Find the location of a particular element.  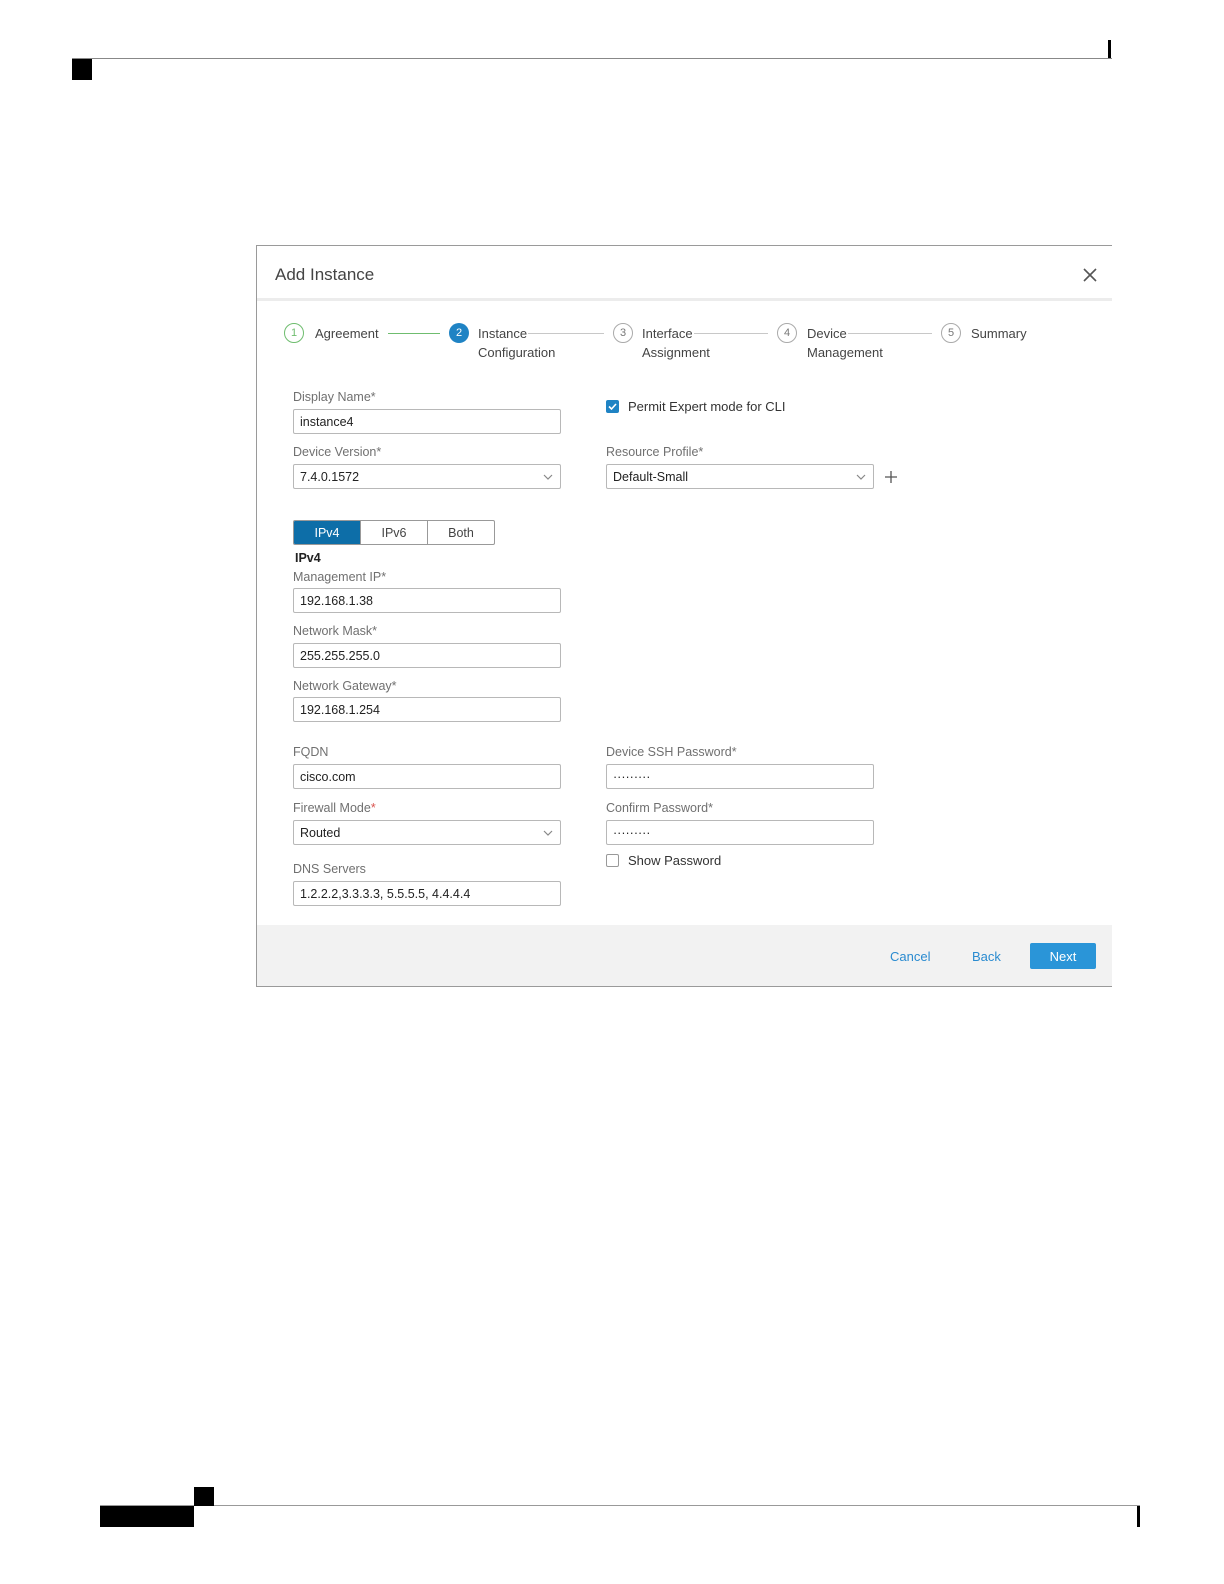

both-toggle-button: Both is located at coordinates (461, 532).